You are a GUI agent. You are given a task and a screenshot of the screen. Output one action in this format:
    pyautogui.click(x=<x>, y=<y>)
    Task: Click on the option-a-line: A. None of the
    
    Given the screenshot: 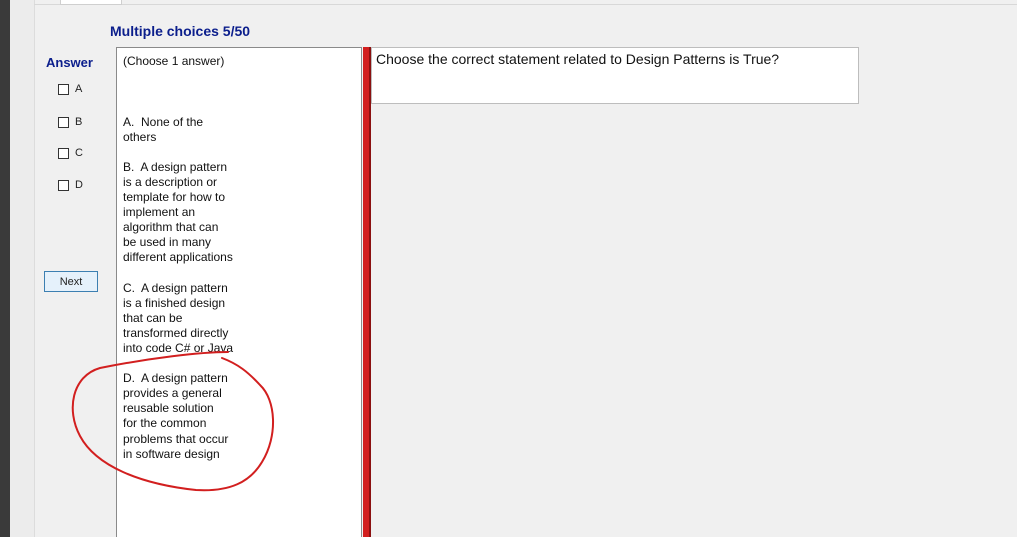 What is the action you would take?
    pyautogui.click(x=163, y=122)
    